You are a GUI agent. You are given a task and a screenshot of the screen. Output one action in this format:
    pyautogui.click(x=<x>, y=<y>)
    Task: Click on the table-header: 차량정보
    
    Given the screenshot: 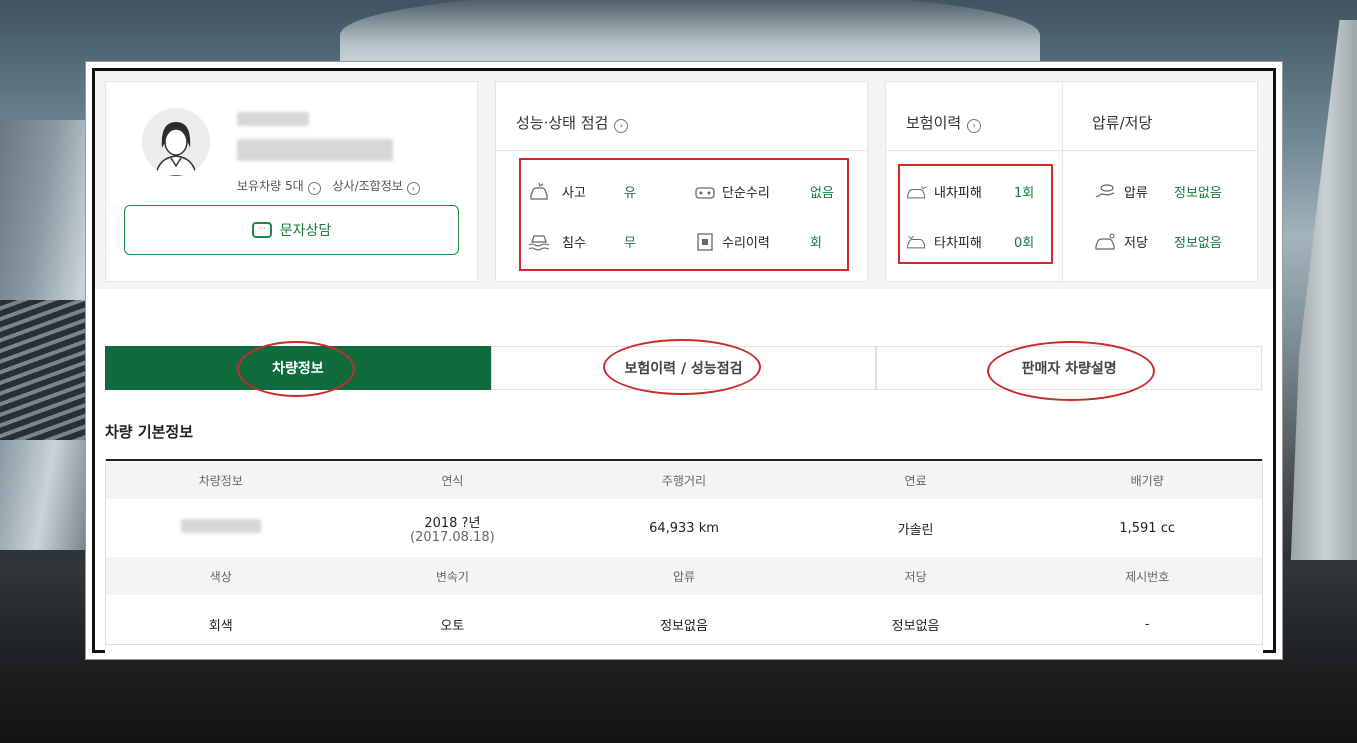 What is the action you would take?
    pyautogui.click(x=221, y=479)
    